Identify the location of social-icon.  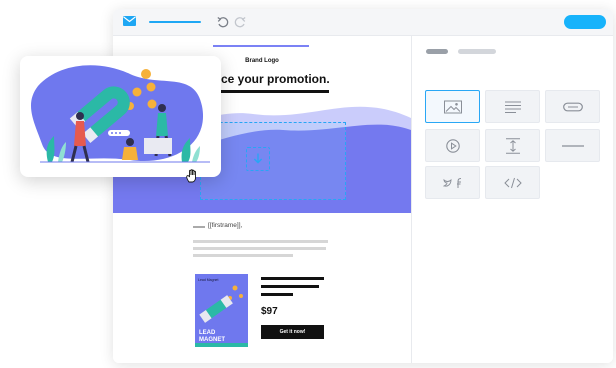
(451, 182).